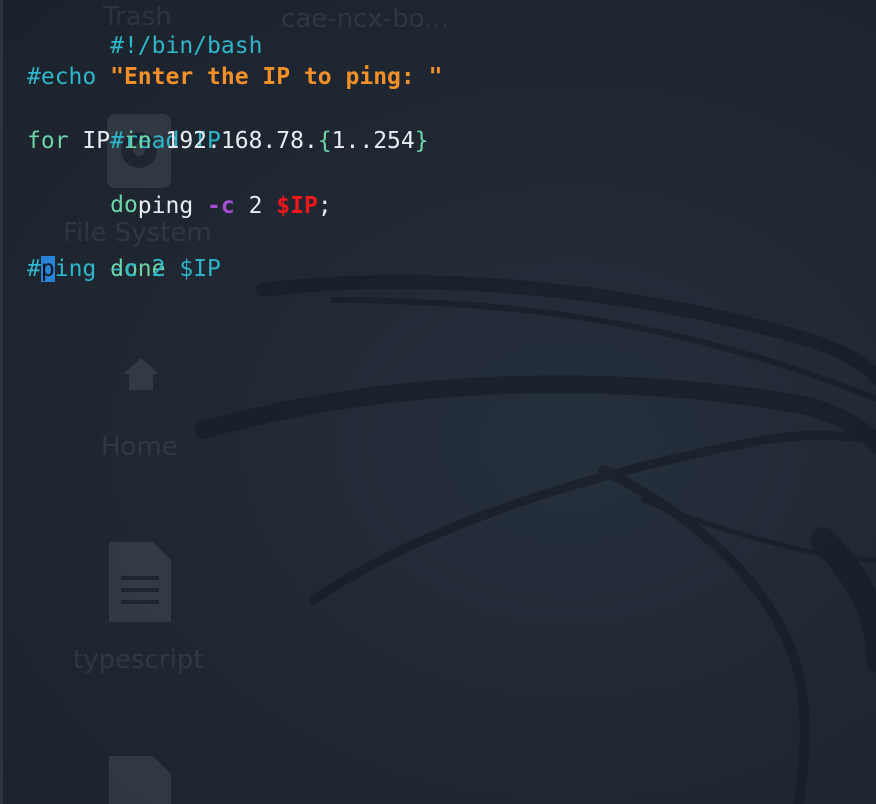  Describe the element at coordinates (96, 141) in the screenshot. I see `loop-variable: IP` at that location.